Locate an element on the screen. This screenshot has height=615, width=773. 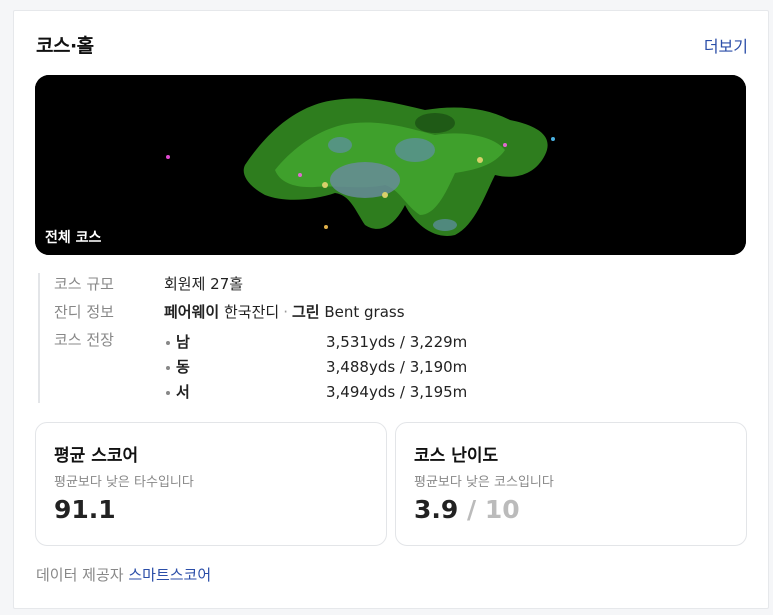
difficulty-title: 코스 난이도 is located at coordinates (456, 456).